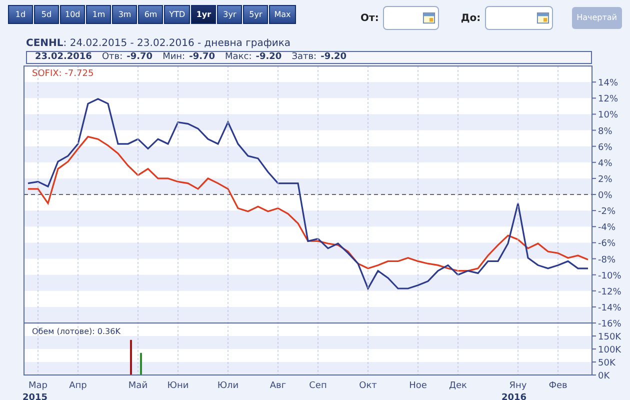 Image resolution: width=630 pixels, height=400 pixels. What do you see at coordinates (278, 386) in the screenshot?
I see `month-label: Авг` at bounding box center [278, 386].